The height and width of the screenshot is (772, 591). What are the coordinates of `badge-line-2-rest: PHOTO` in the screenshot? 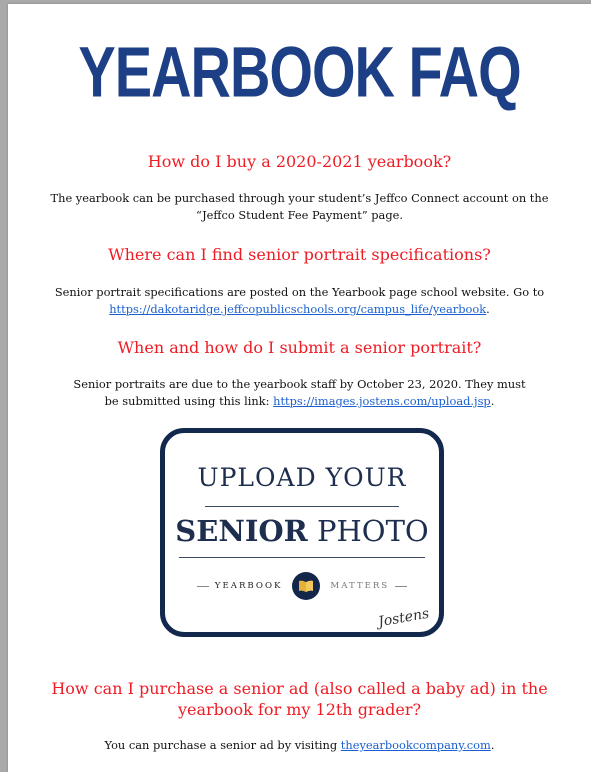 It's located at (373, 531).